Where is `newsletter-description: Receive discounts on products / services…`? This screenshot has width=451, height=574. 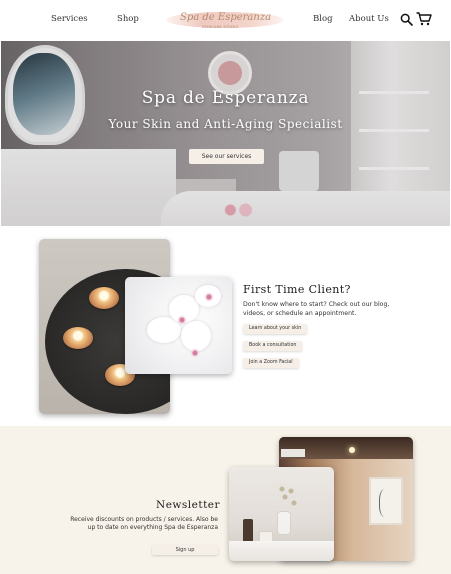
newsletter-description: Receive discounts on products / services… is located at coordinates (144, 523).